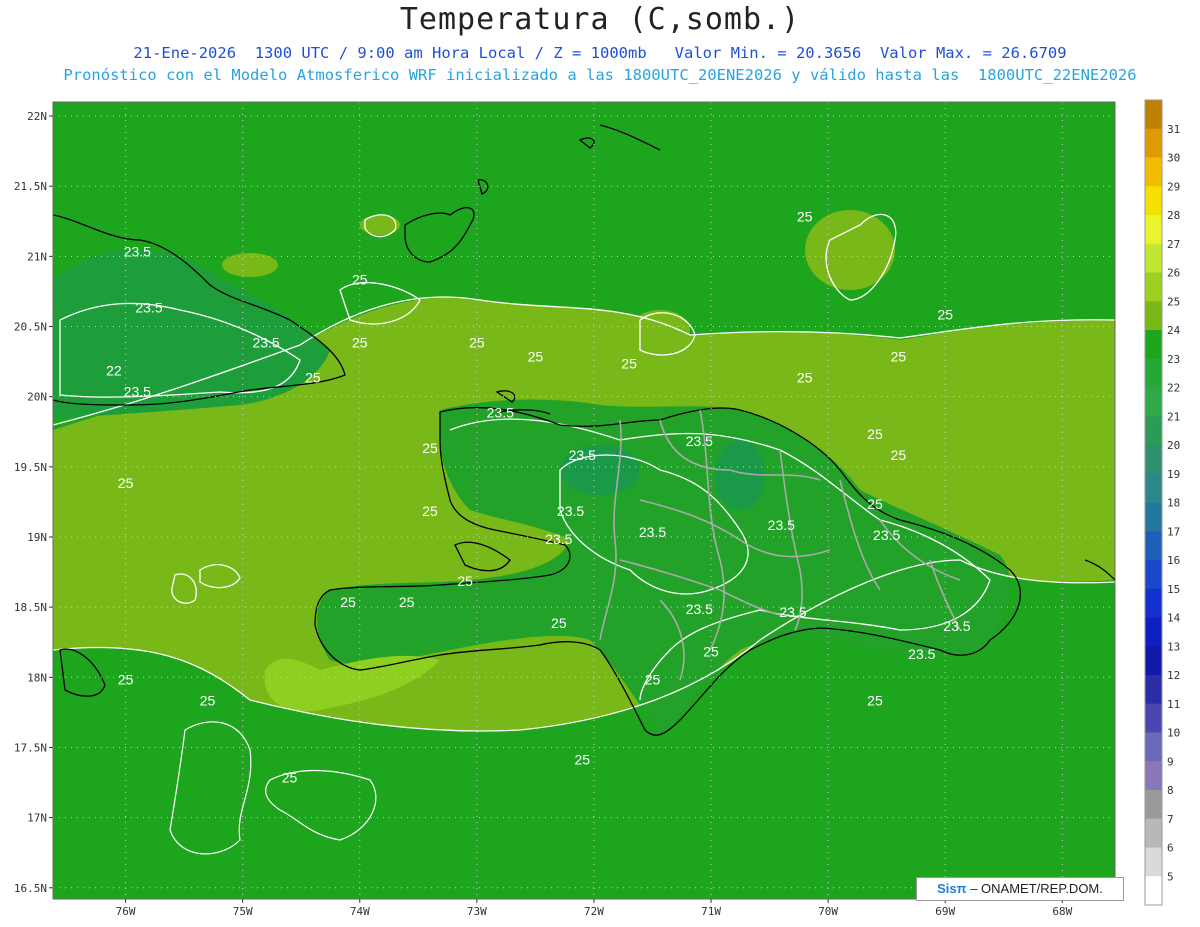  I want to click on lon-tick-label: 72W, so click(594, 911).